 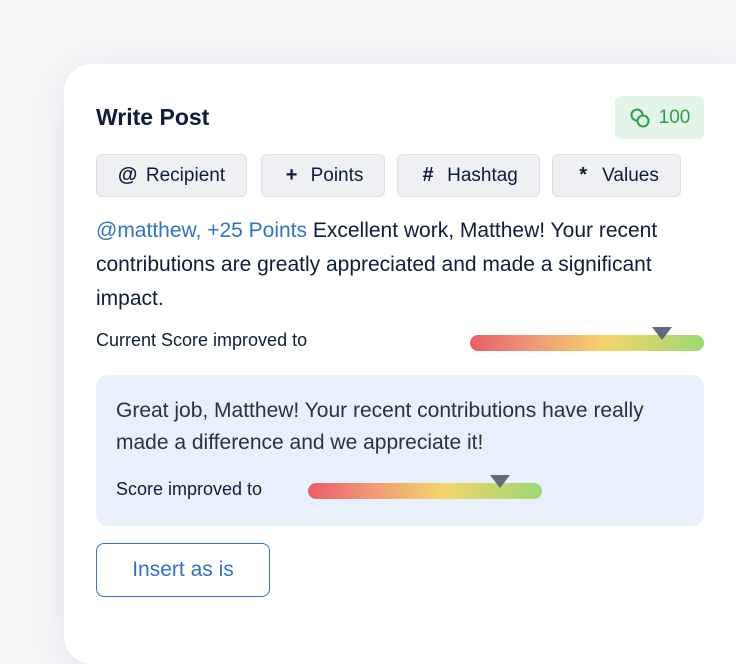 I want to click on hash-icon: #, so click(x=428, y=175).